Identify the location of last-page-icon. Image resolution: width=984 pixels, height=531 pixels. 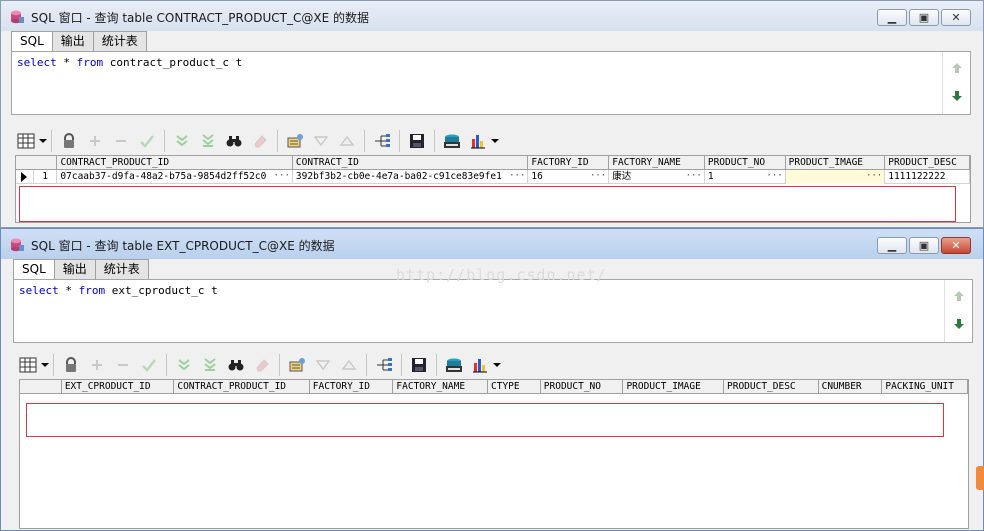
(210, 364).